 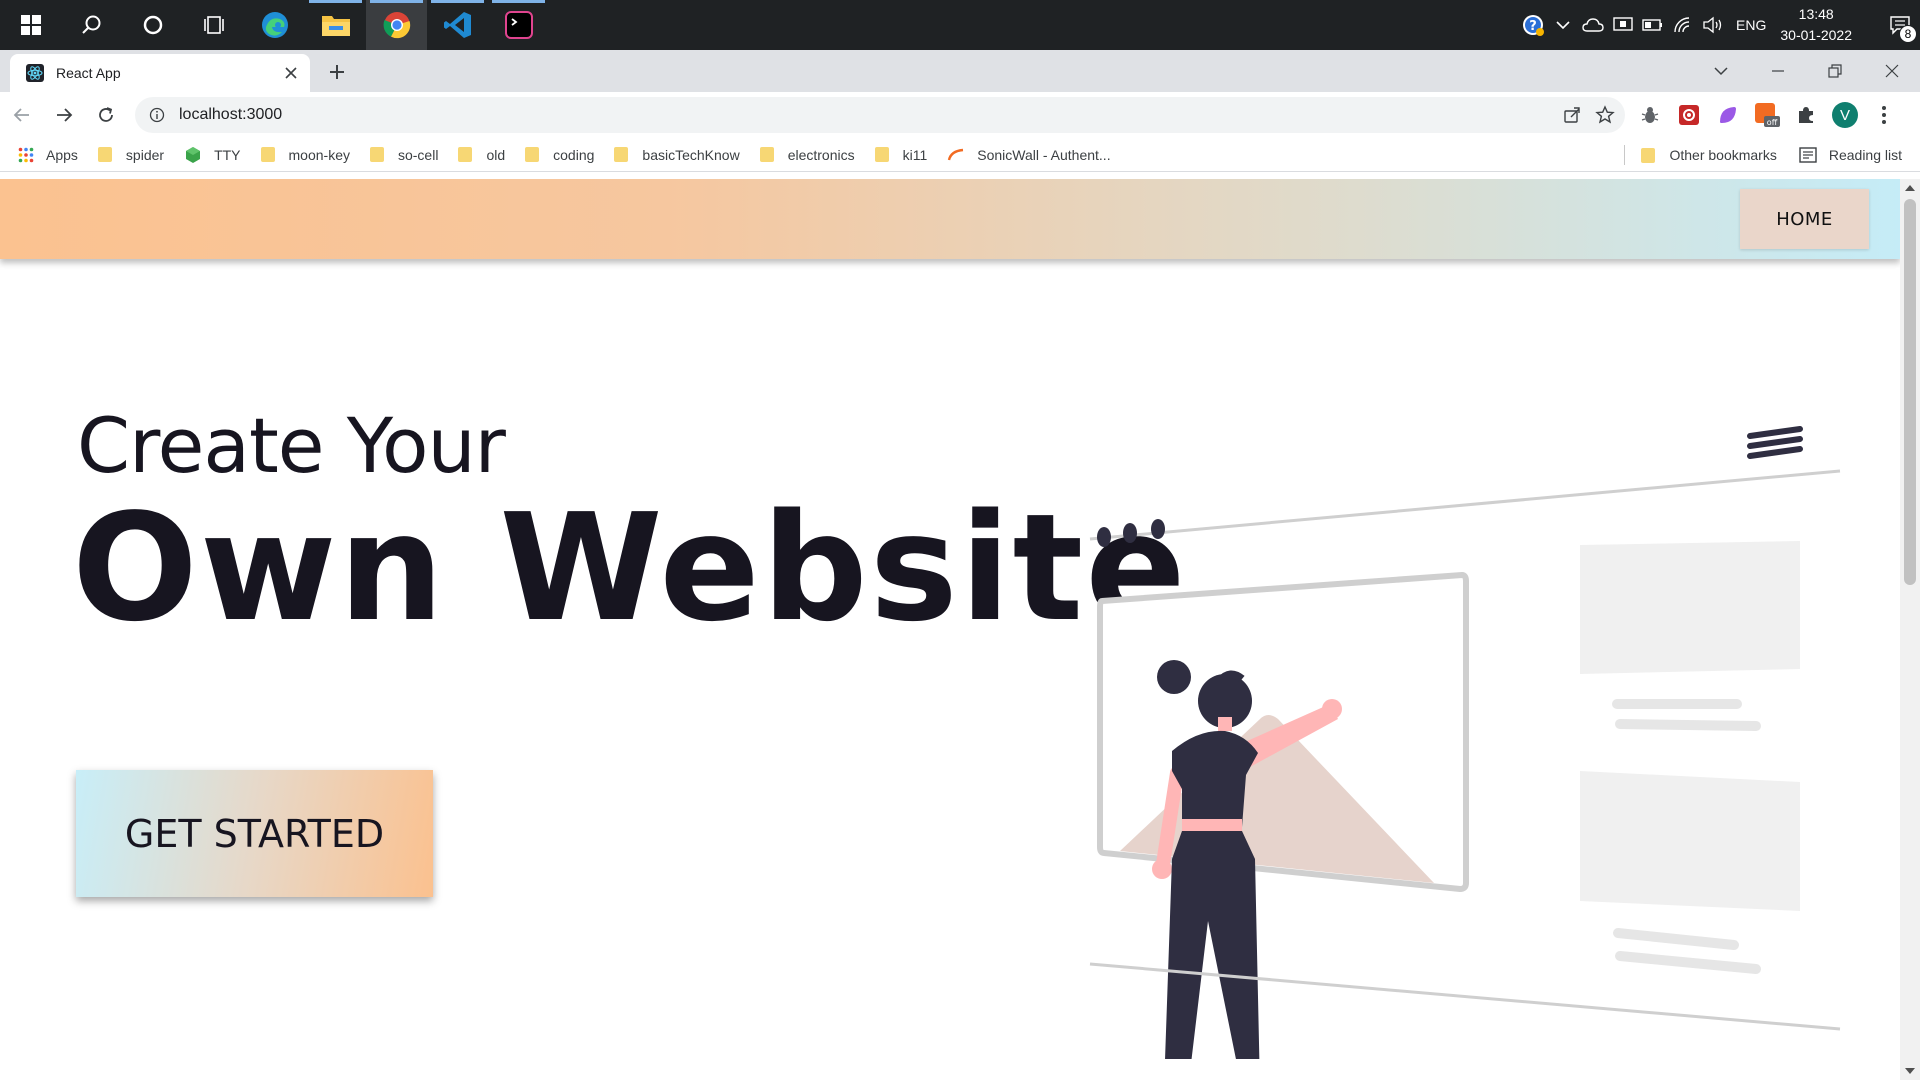 What do you see at coordinates (1683, 25) in the screenshot?
I see `wifi-icon` at bounding box center [1683, 25].